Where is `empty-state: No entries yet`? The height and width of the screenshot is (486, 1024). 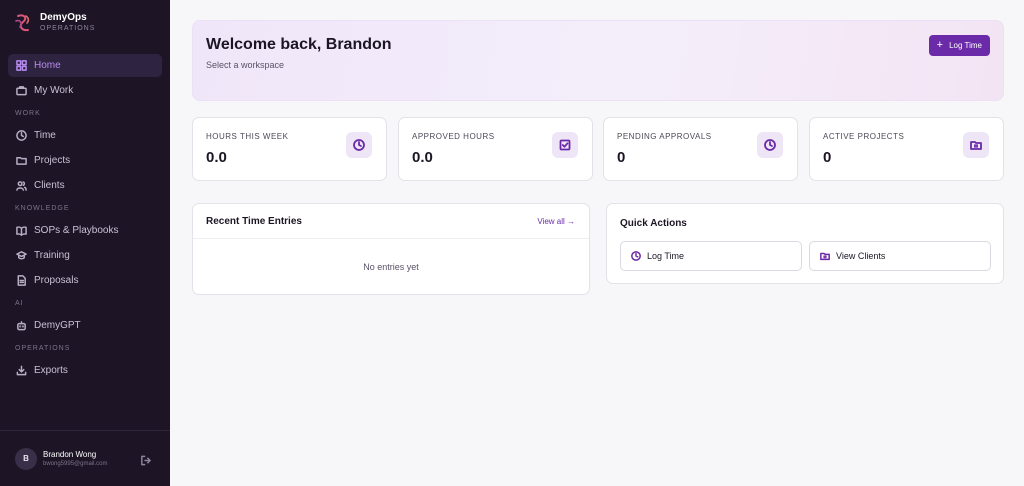 empty-state: No entries yet is located at coordinates (391, 267).